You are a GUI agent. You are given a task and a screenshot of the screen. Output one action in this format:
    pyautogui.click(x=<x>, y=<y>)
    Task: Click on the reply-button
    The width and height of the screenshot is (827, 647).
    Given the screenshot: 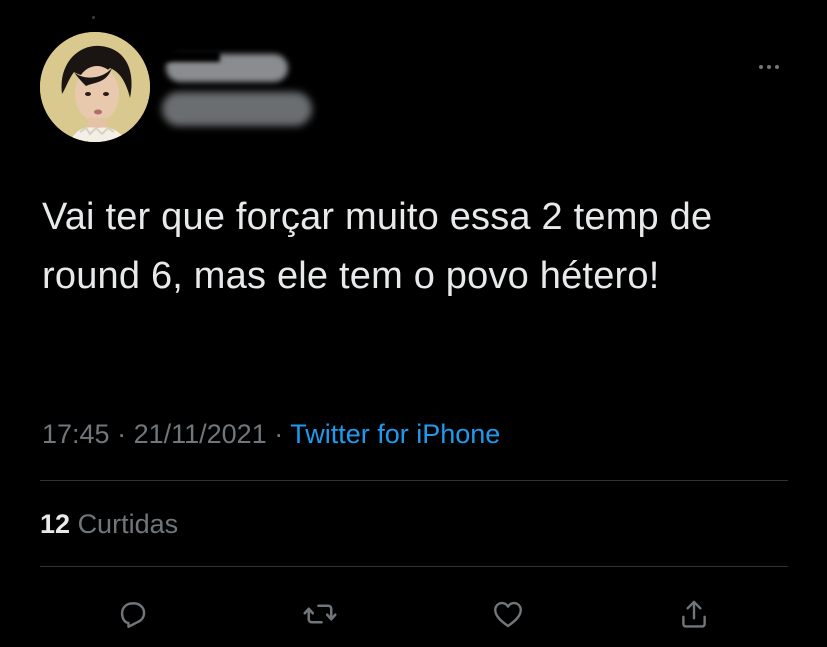 What is the action you would take?
    pyautogui.click(x=132, y=614)
    